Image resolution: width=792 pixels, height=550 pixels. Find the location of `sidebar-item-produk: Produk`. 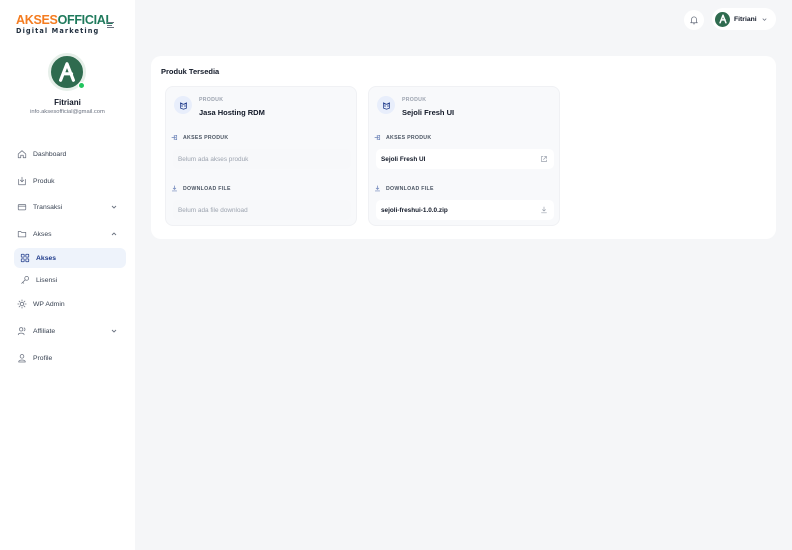

sidebar-item-produk: Produk is located at coordinates (70, 181).